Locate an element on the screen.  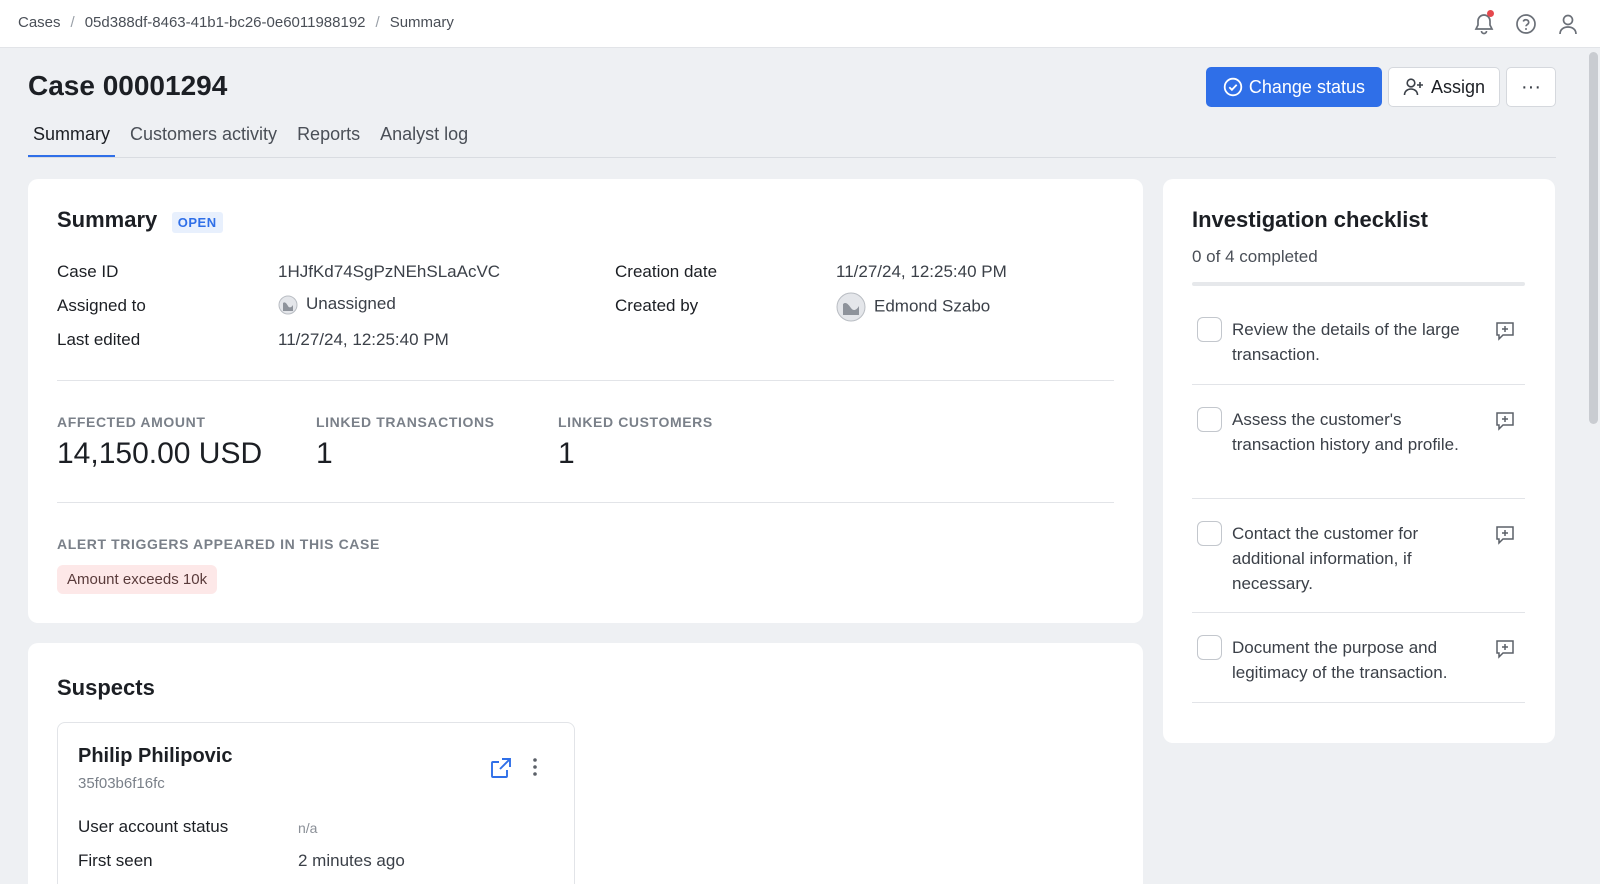
affected-amount-label: AFFECTED AMOUNT is located at coordinates (131, 422).